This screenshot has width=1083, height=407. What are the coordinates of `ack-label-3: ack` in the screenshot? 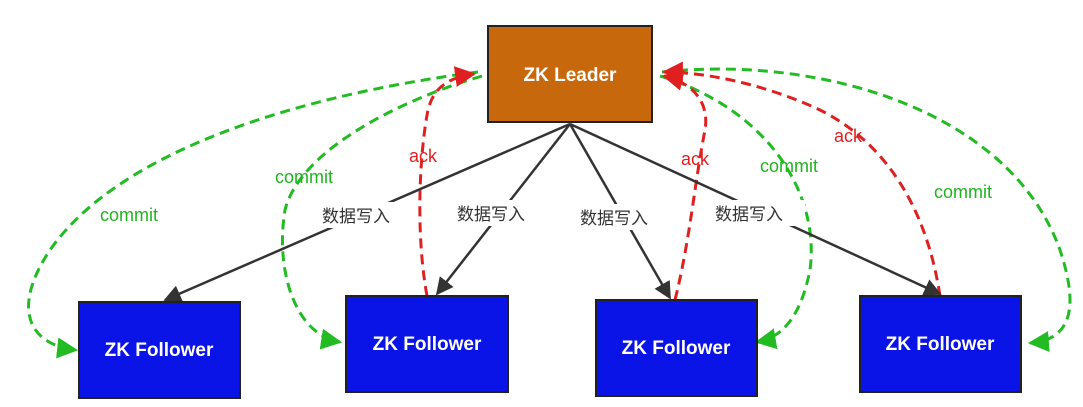 It's located at (848, 136).